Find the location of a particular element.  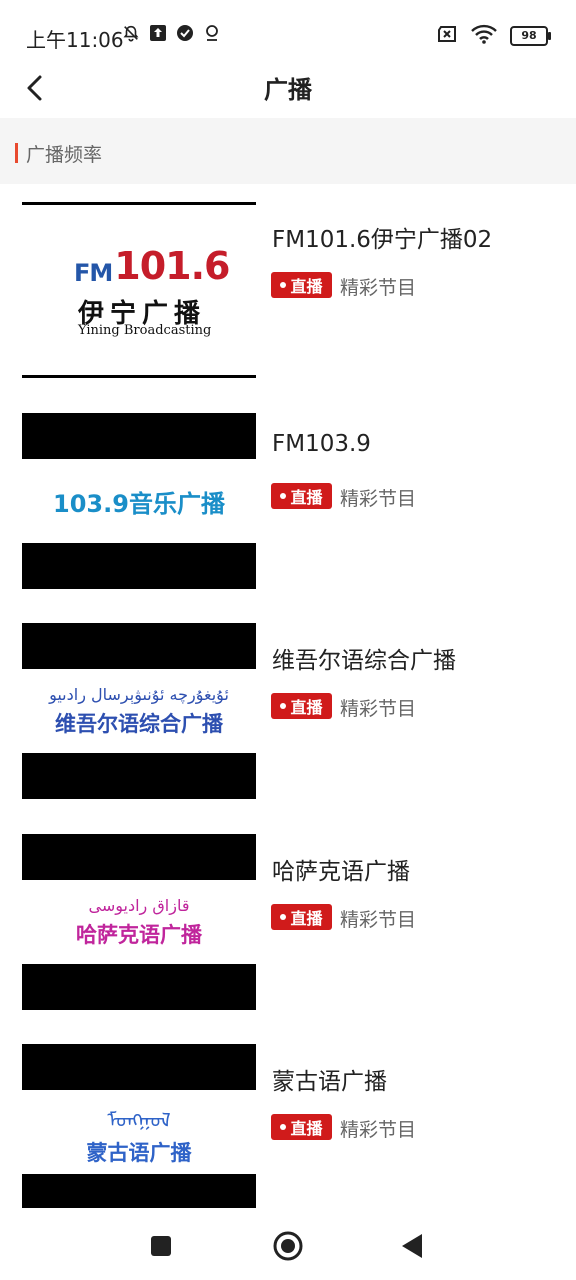

station-title: 哈萨克语广播 is located at coordinates (341, 872).